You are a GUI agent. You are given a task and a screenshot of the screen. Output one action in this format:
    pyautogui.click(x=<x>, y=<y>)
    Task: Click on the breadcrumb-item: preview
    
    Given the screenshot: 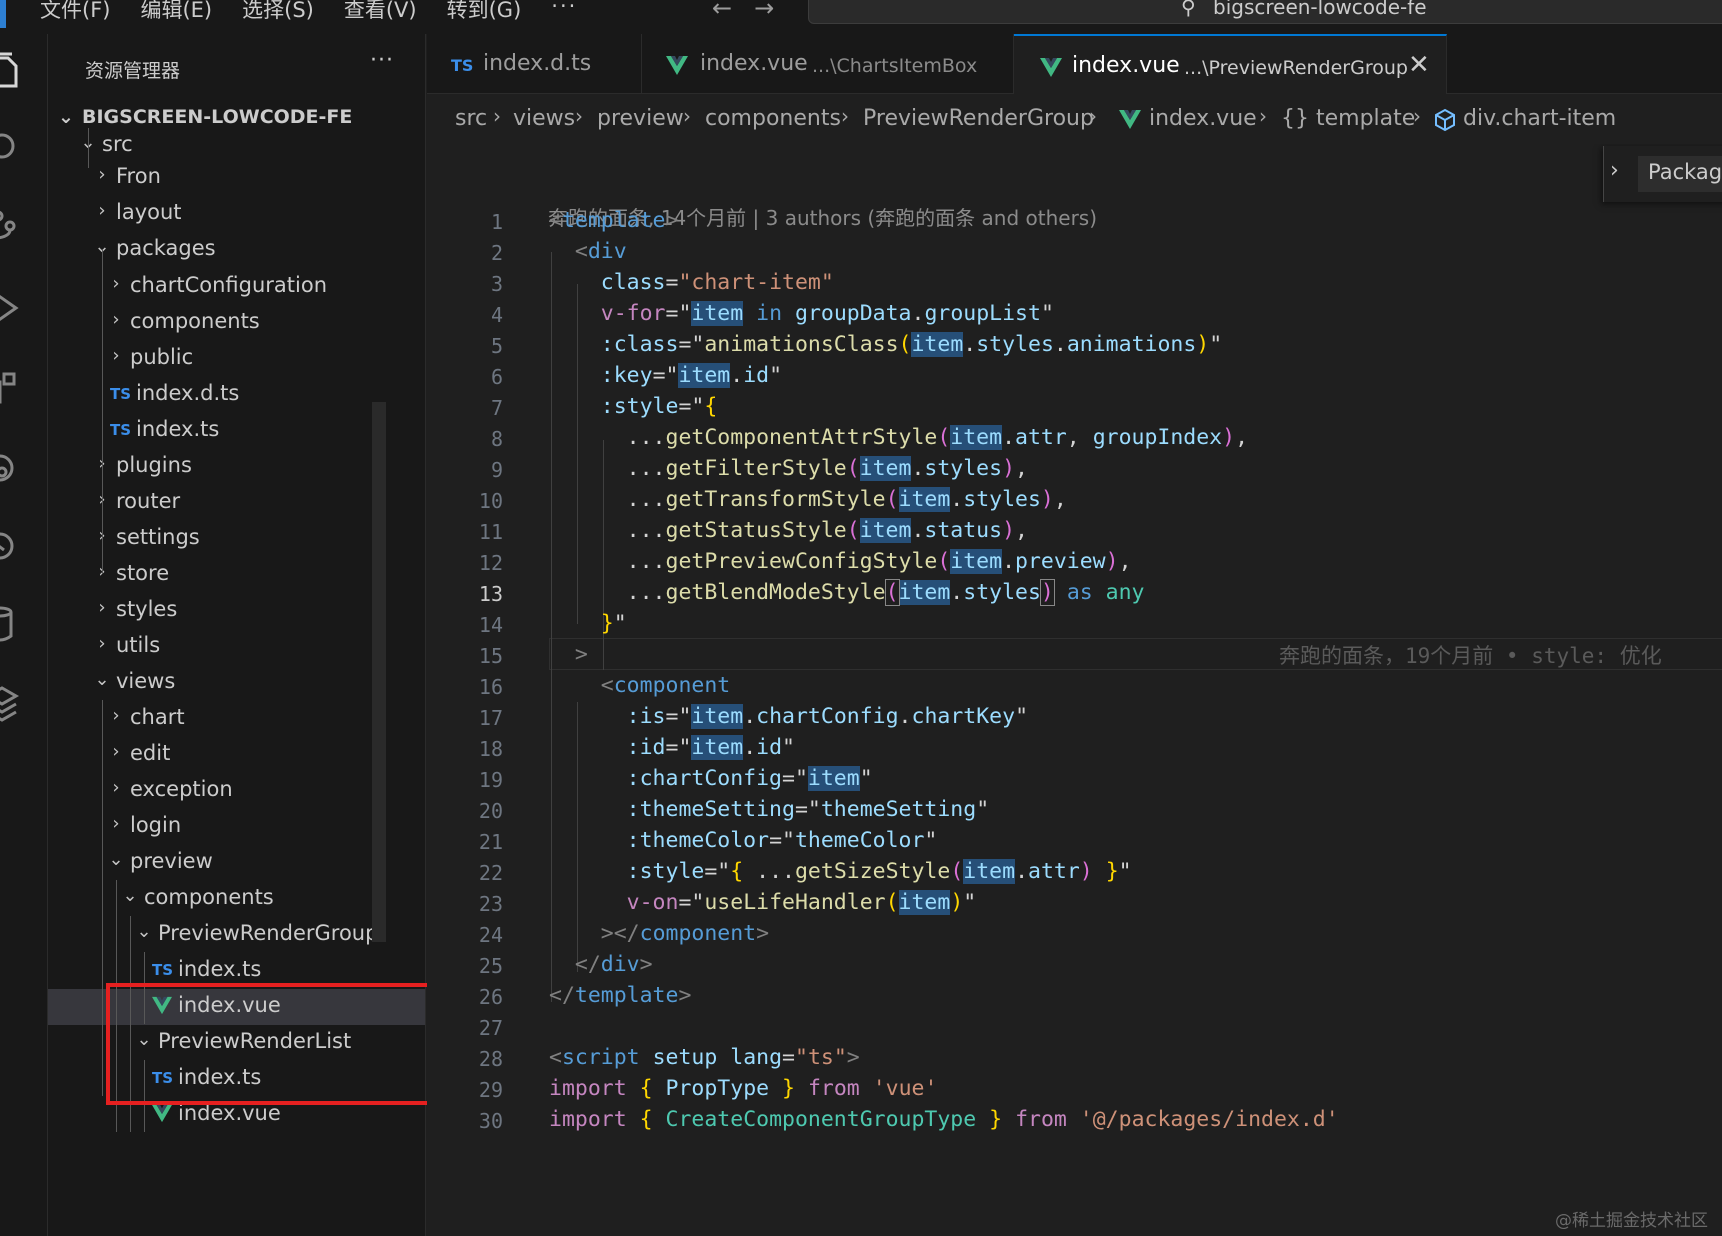 What is the action you would take?
    pyautogui.click(x=640, y=118)
    